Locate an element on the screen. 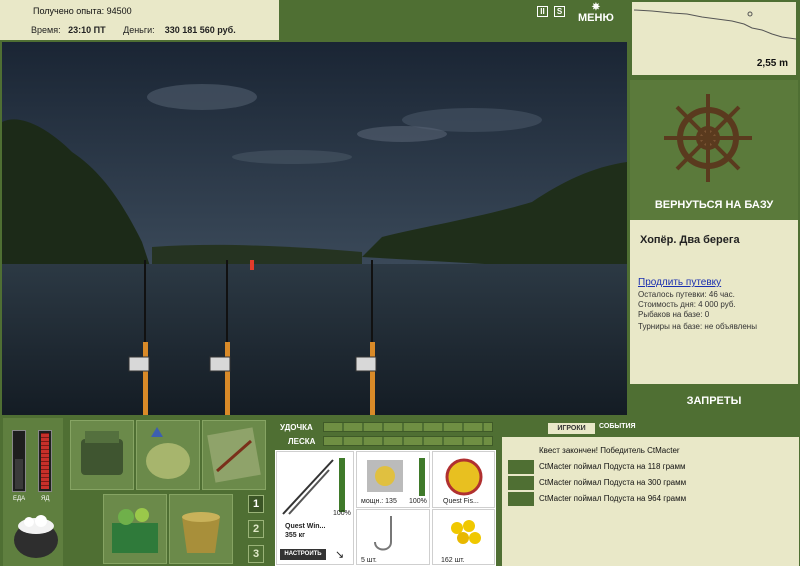  poison-label: ЯД is located at coordinates (45, 499).